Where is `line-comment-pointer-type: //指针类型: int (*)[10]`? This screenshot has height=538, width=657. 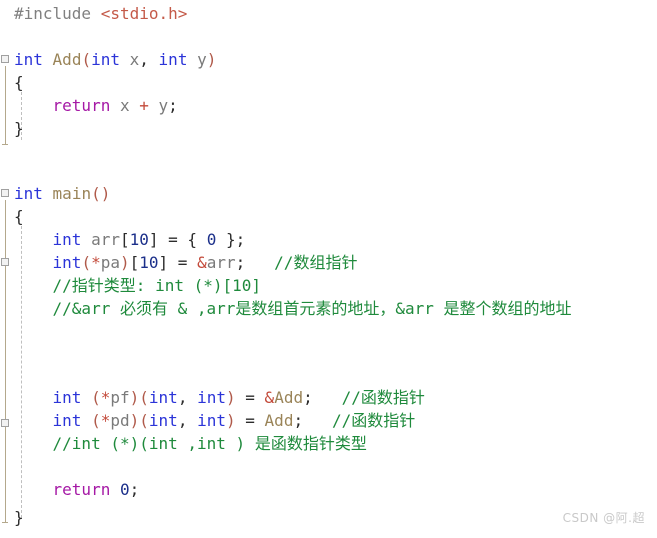 line-comment-pointer-type: //指针类型: int (*)[10] is located at coordinates (138, 285).